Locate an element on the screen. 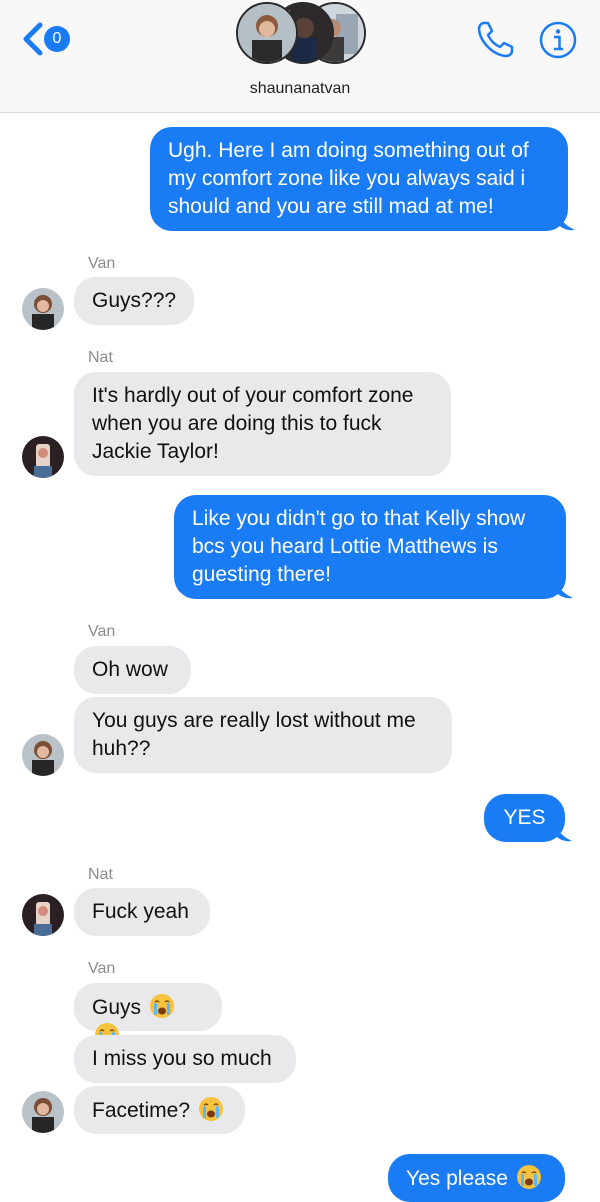 The height and width of the screenshot is (1202, 600). phone-icon is located at coordinates (496, 39).